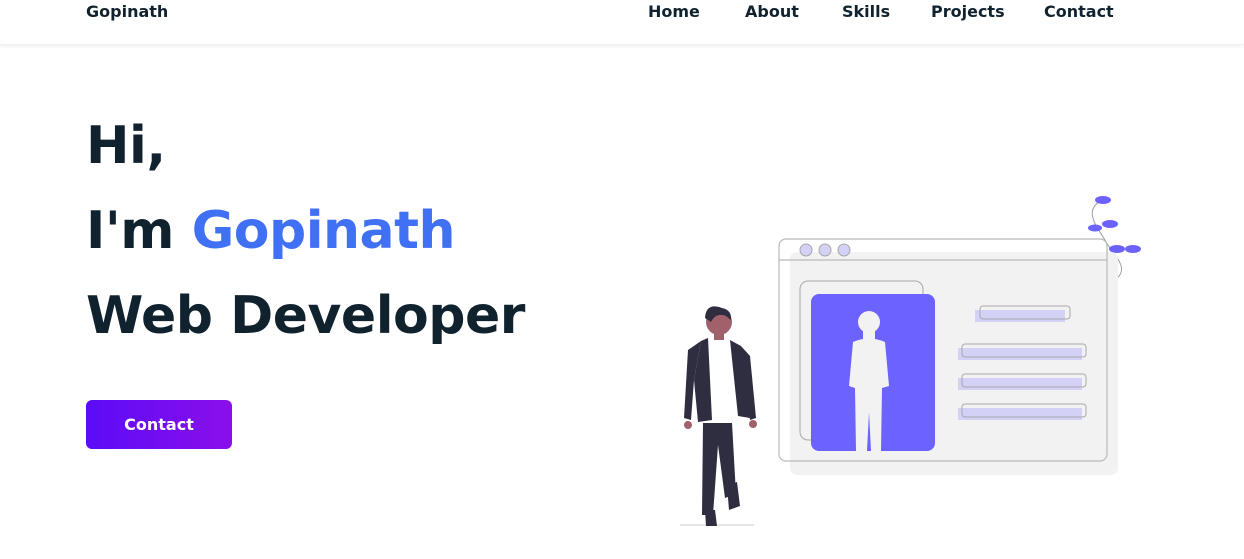 This screenshot has height=559, width=1244. What do you see at coordinates (1079, 11) in the screenshot?
I see `nav-contact: Contact` at bounding box center [1079, 11].